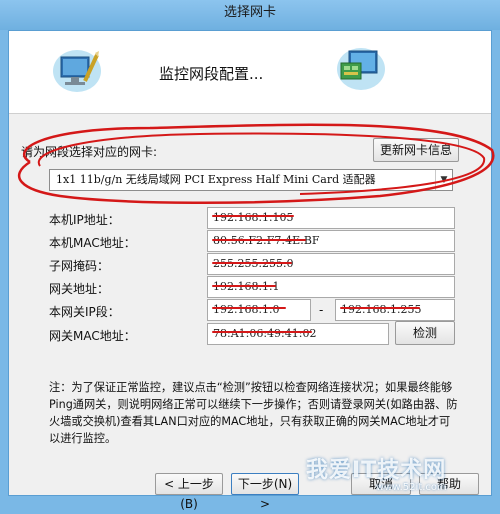  I want to click on next-button: 下一步(N) >, so click(265, 492).